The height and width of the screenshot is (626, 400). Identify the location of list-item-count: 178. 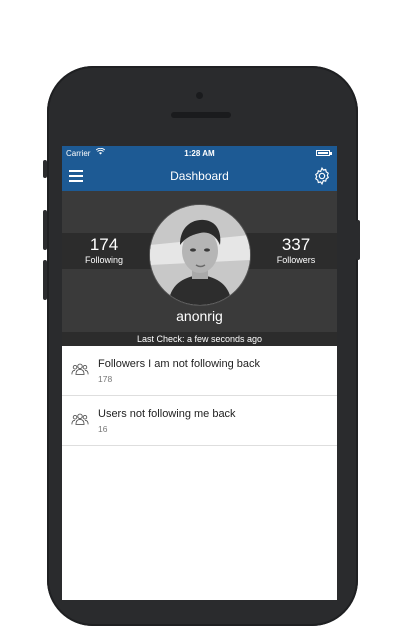
(105, 379).